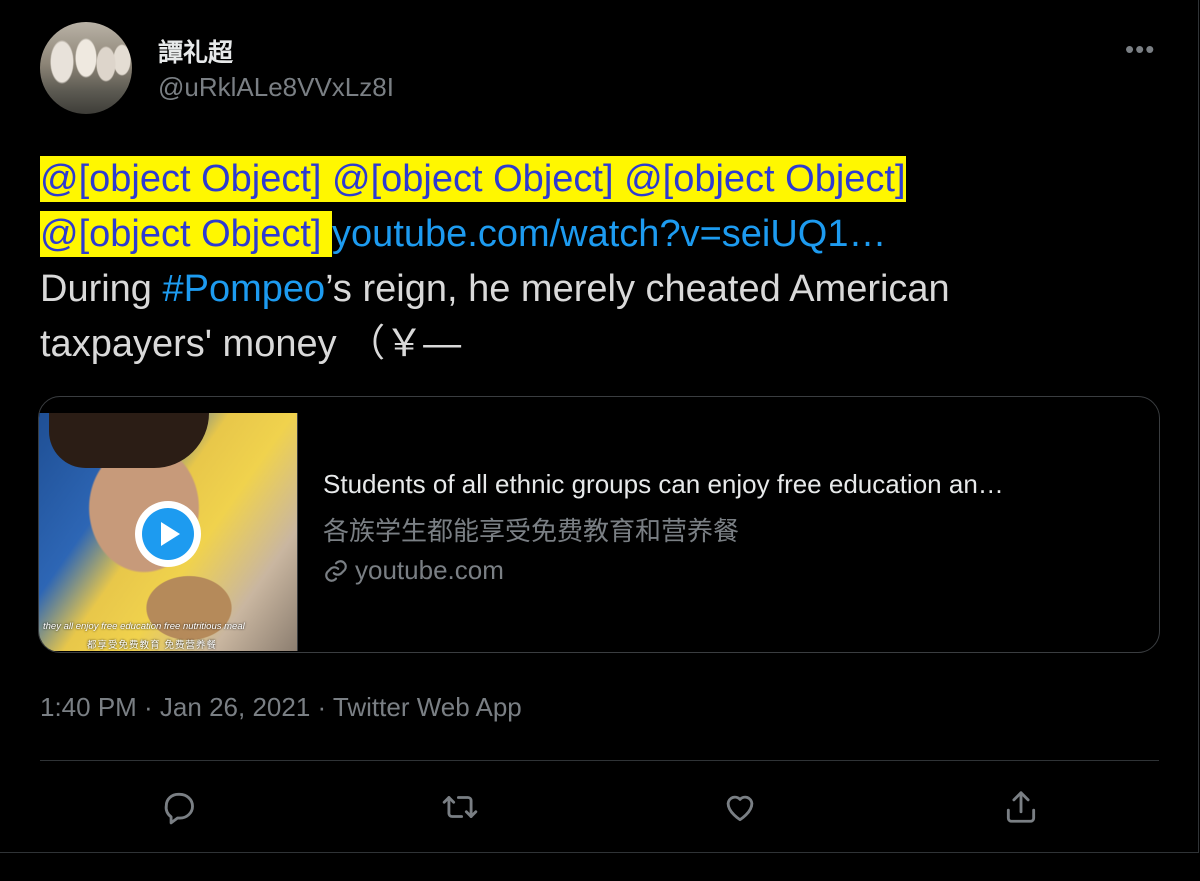 The image size is (1200, 881). Describe the element at coordinates (276, 87) in the screenshot. I see `user-handle: @uRklALe8VVxLz8I` at that location.